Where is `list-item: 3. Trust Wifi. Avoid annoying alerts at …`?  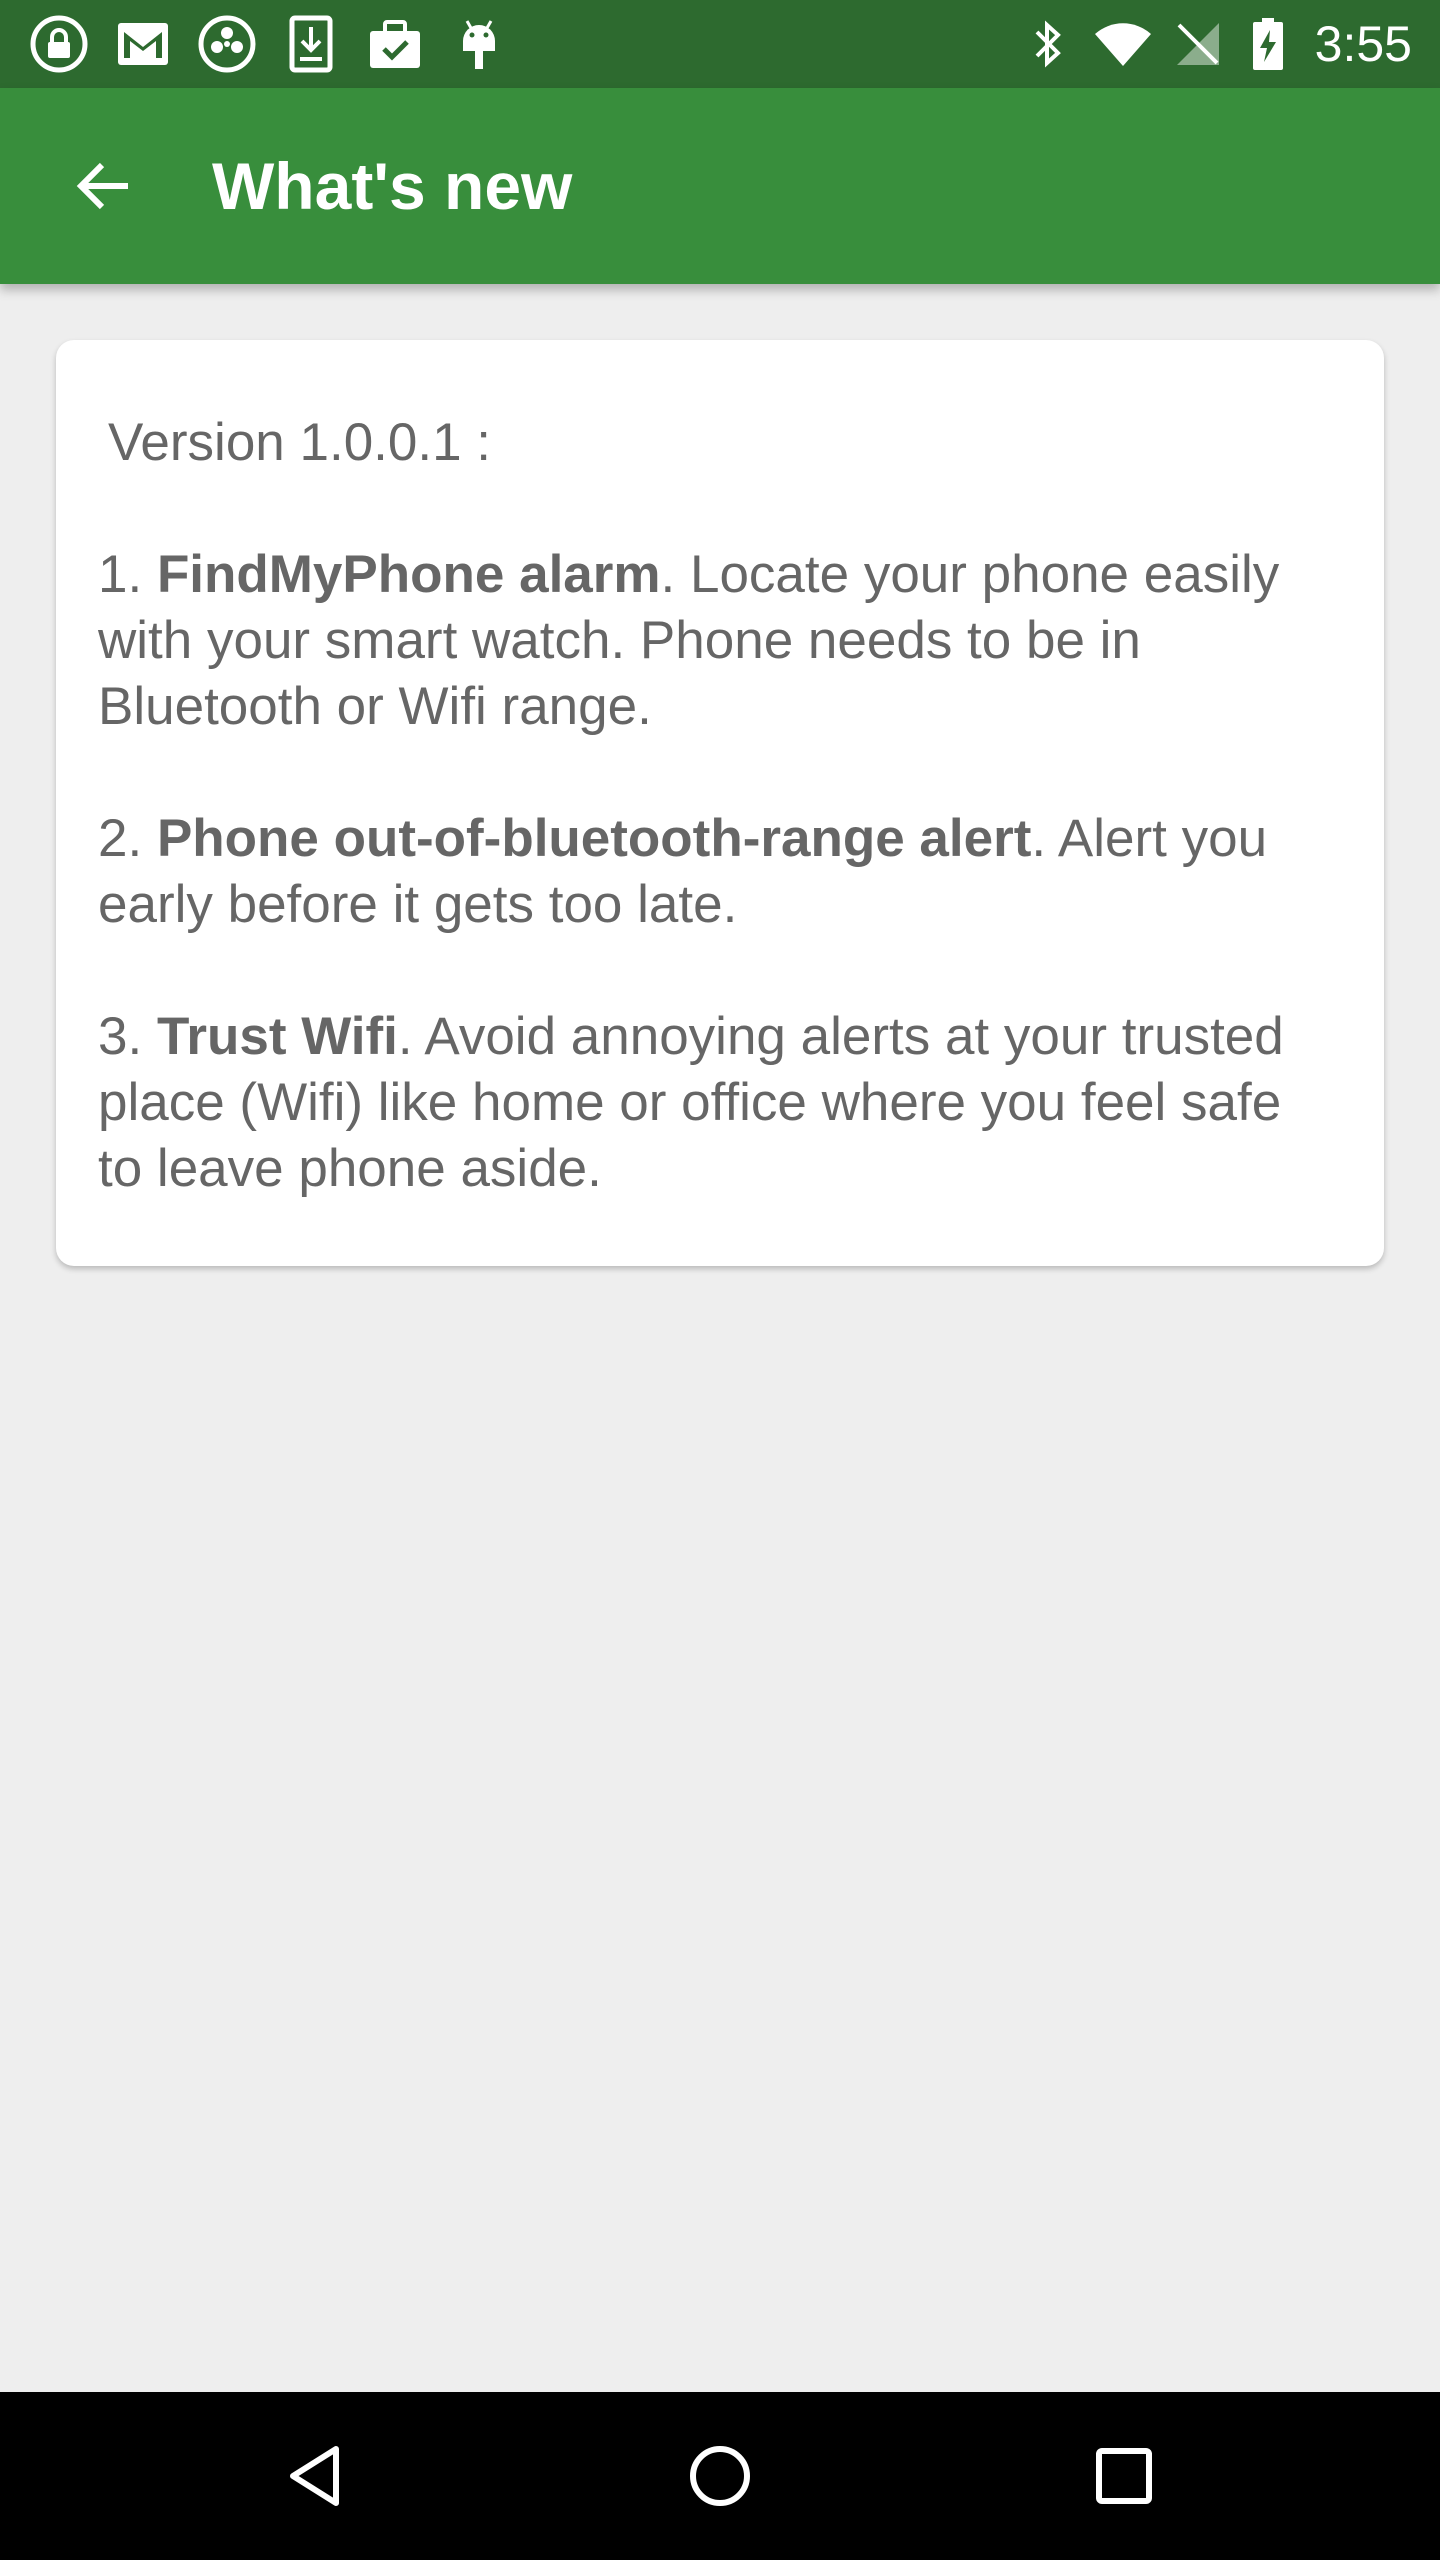 list-item: 3. Trust Wifi. Avoid annoying alerts at … is located at coordinates (691, 1102).